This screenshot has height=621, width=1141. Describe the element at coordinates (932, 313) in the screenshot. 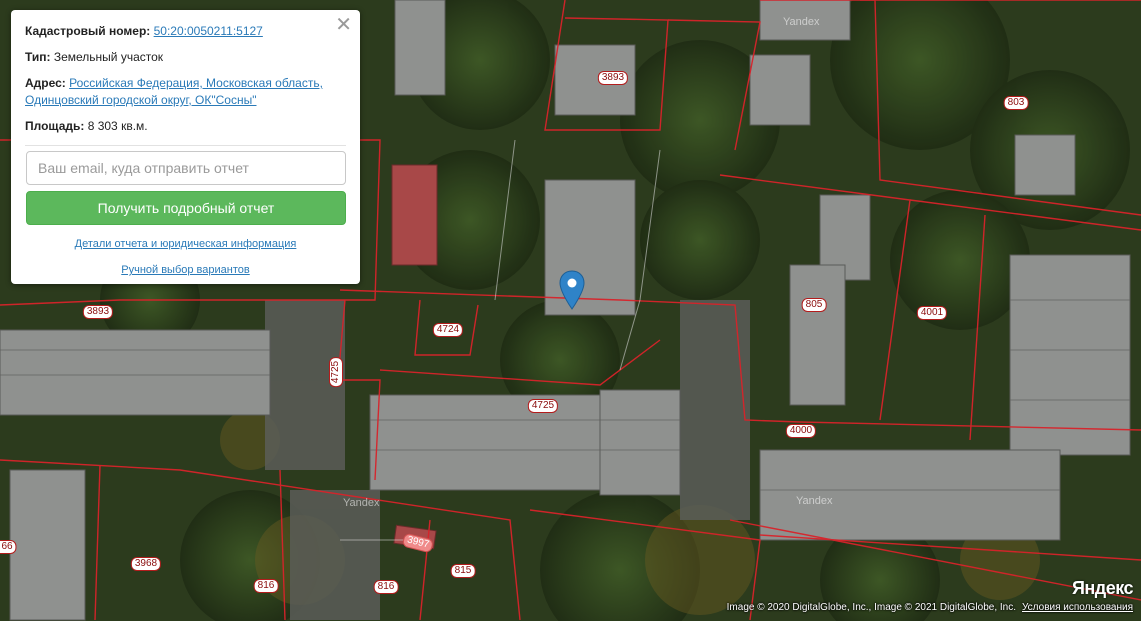

I see `parcel-label: 4001` at that location.